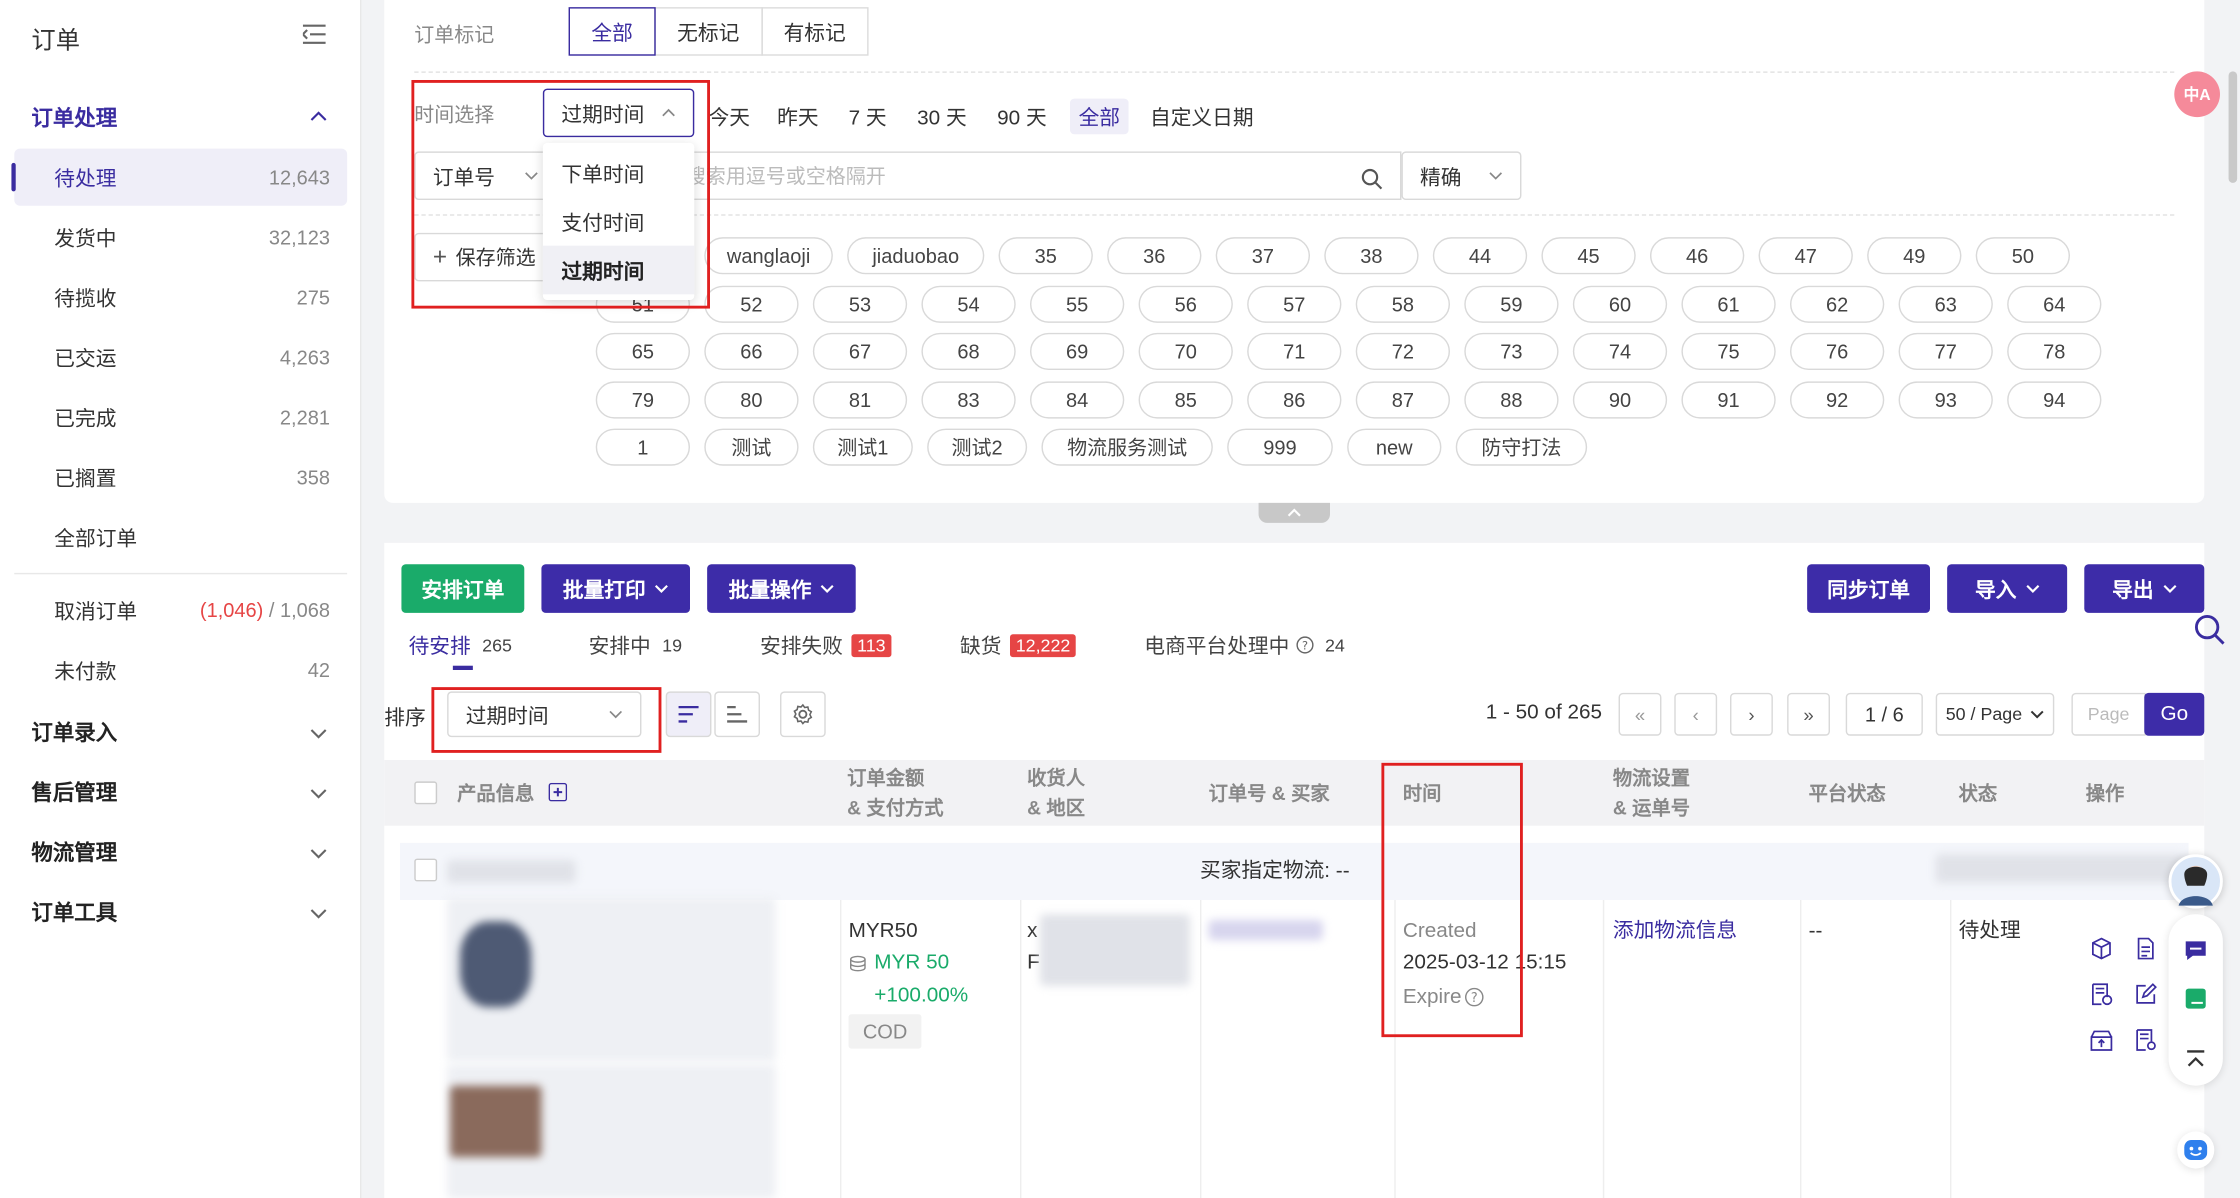 The image size is (2240, 1198). What do you see at coordinates (2101, 948) in the screenshot?
I see `package-icon` at bounding box center [2101, 948].